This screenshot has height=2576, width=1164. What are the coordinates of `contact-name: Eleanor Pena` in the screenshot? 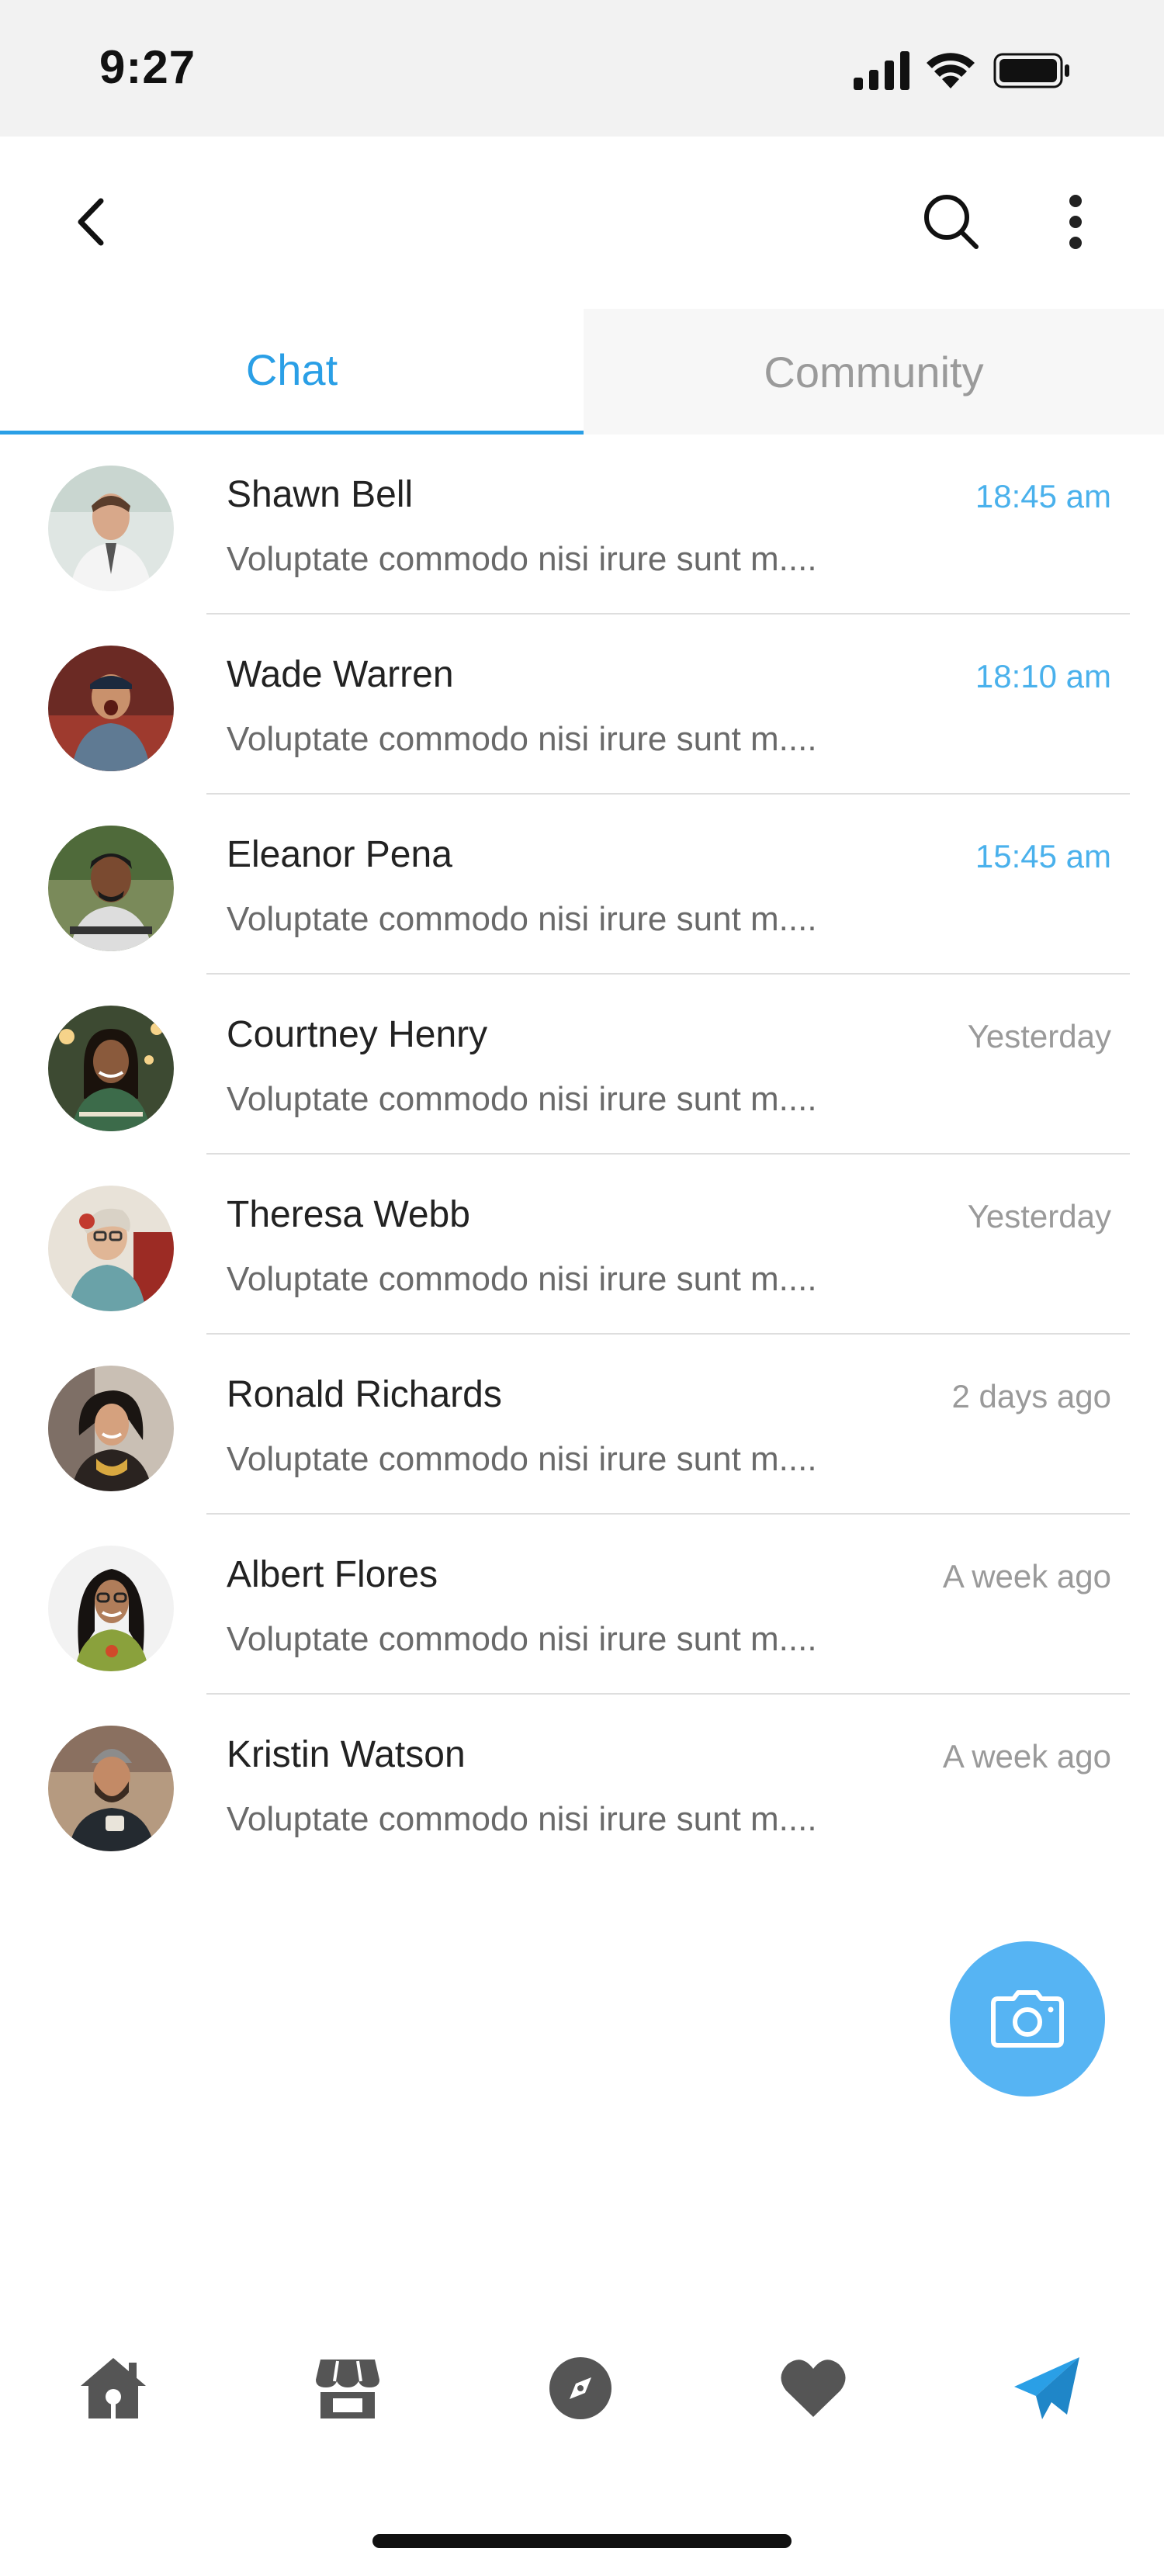 It's located at (340, 854).